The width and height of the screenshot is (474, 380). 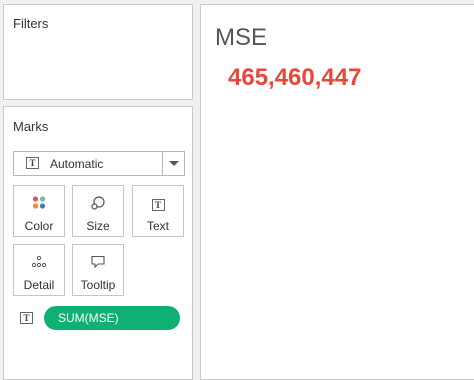 I want to click on text-button: T Text, so click(x=158, y=211).